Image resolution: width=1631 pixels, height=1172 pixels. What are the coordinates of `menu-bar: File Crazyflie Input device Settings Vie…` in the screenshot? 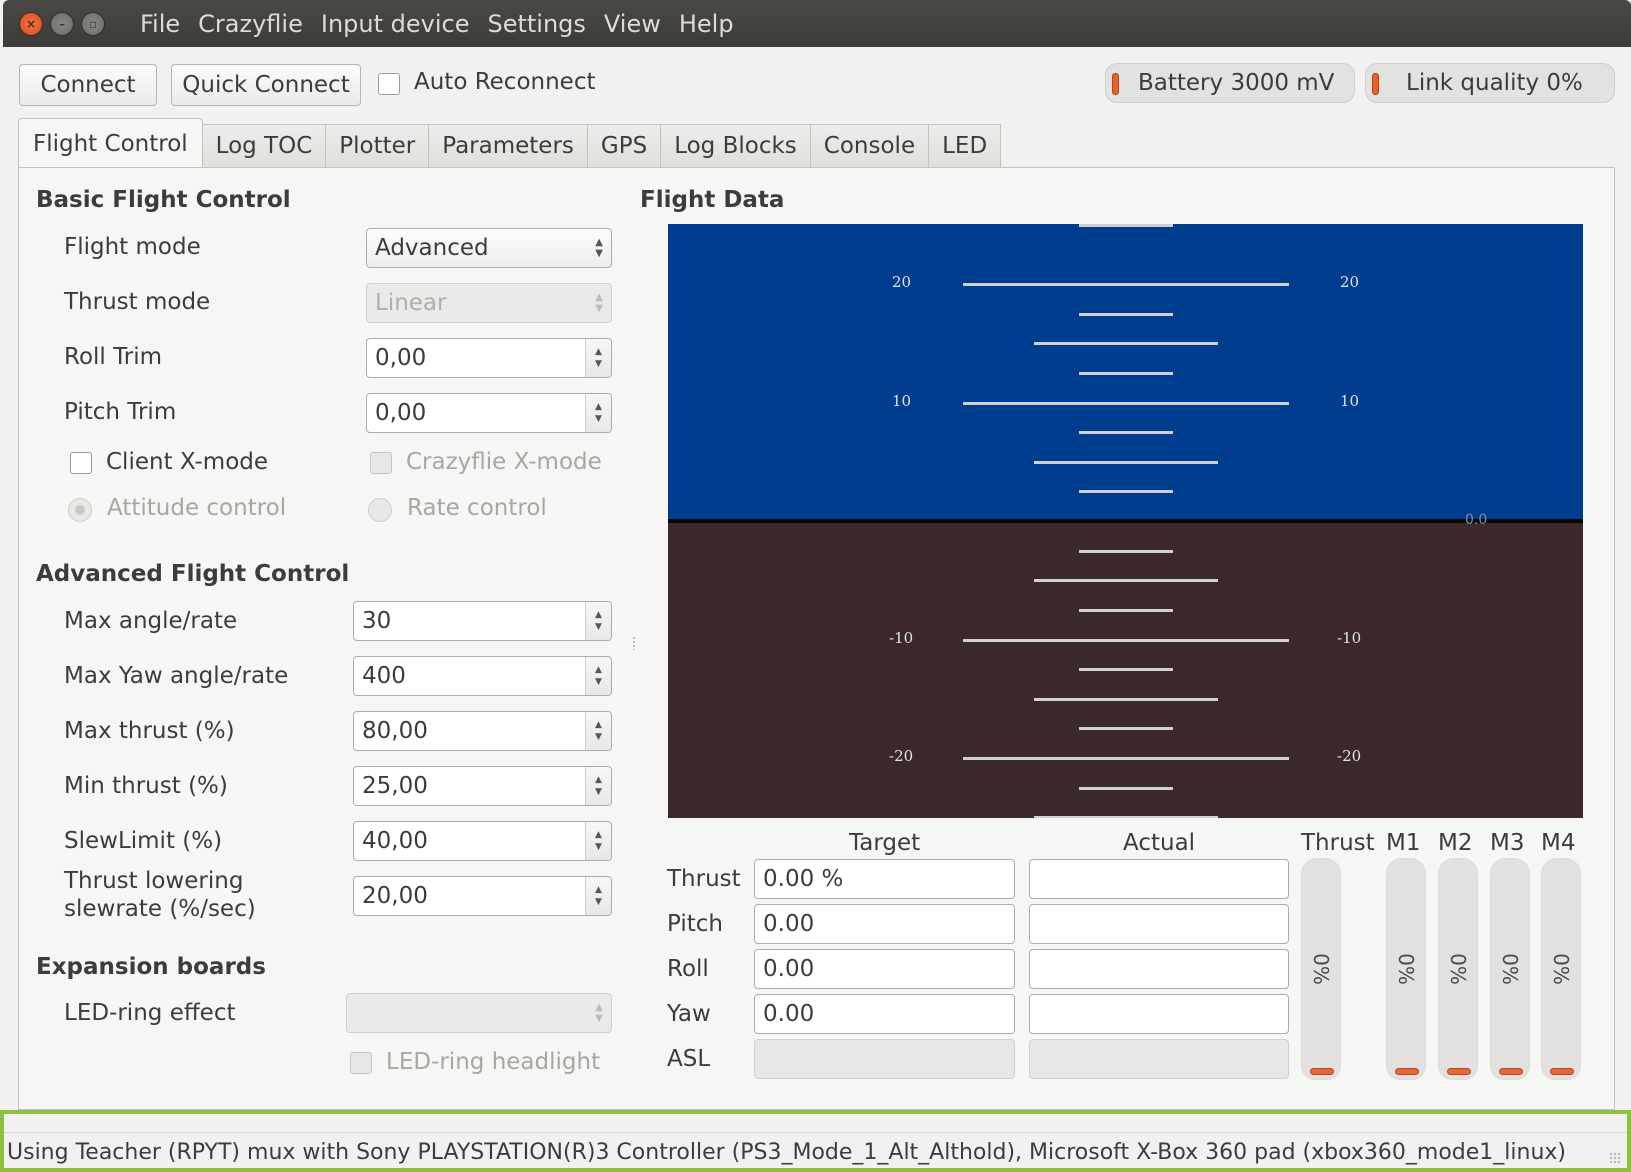 It's located at (437, 24).